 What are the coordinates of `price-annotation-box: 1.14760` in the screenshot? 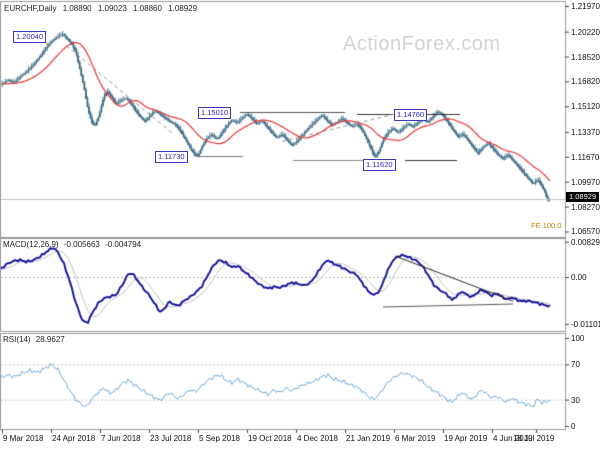 It's located at (411, 115).